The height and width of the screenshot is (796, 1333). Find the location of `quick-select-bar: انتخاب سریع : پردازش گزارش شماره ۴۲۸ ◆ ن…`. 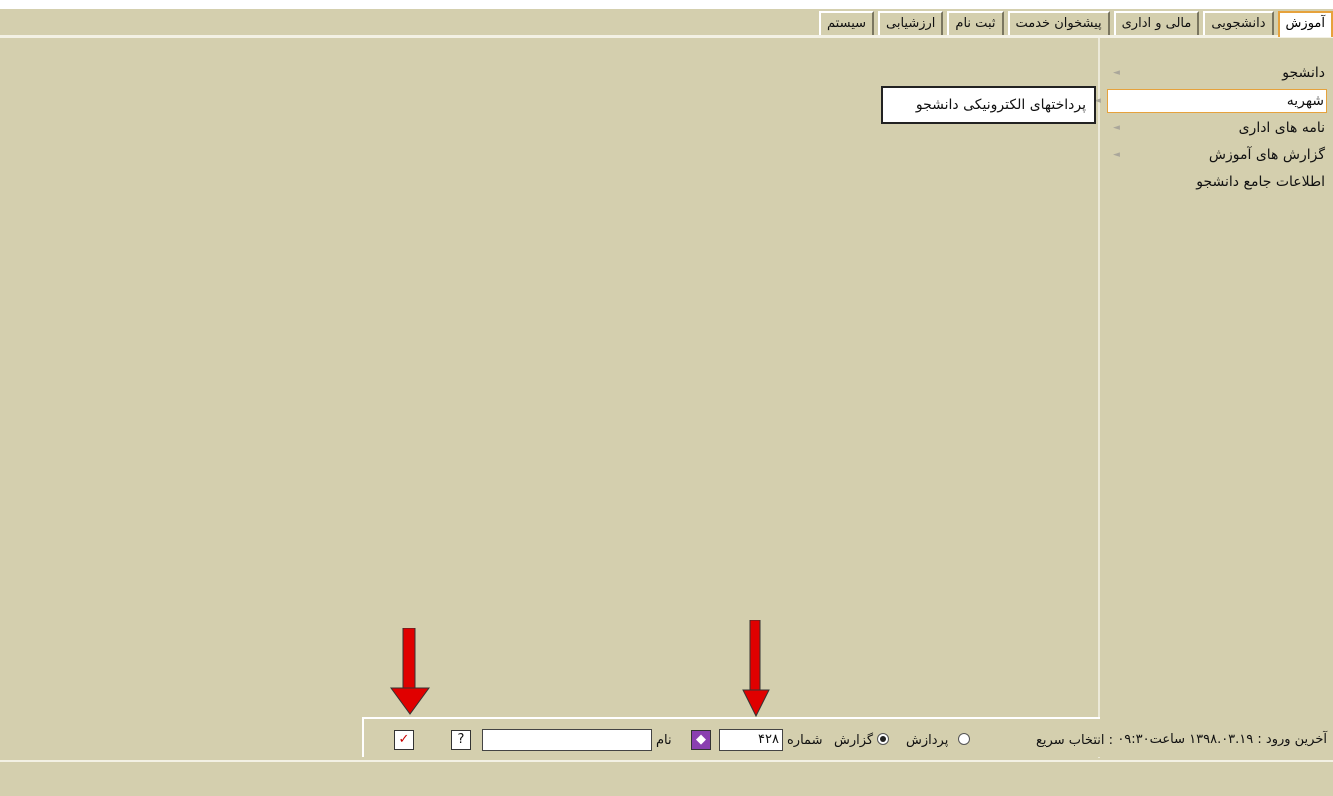

quick-select-bar: انتخاب سریع : پردازش گزارش شماره ۴۲۸ ◆ ن… is located at coordinates (737, 737).